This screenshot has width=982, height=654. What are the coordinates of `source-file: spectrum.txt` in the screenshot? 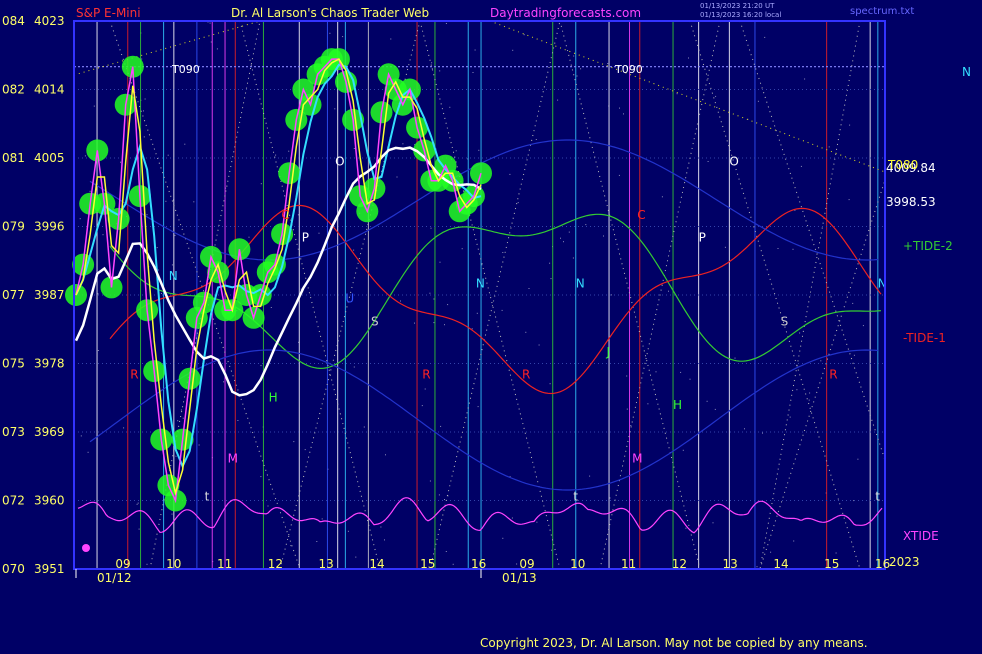 It's located at (882, 11).